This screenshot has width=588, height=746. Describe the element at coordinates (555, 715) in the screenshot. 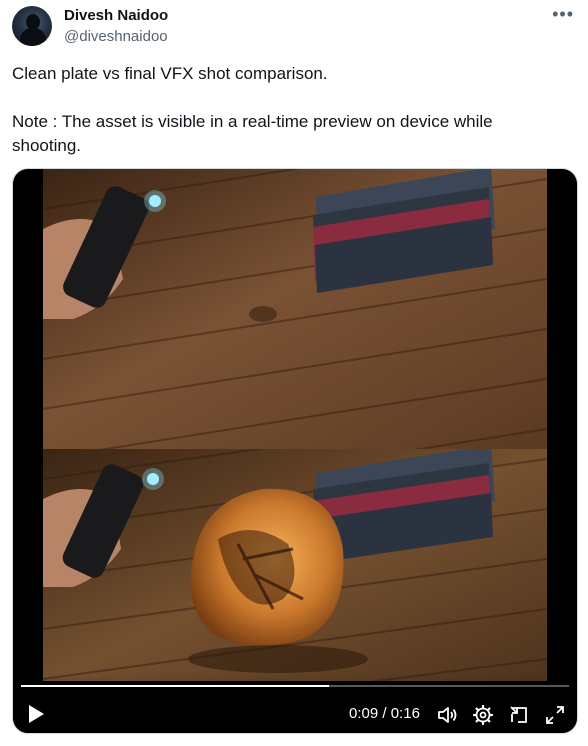

I see `fullscreen-icon` at that location.